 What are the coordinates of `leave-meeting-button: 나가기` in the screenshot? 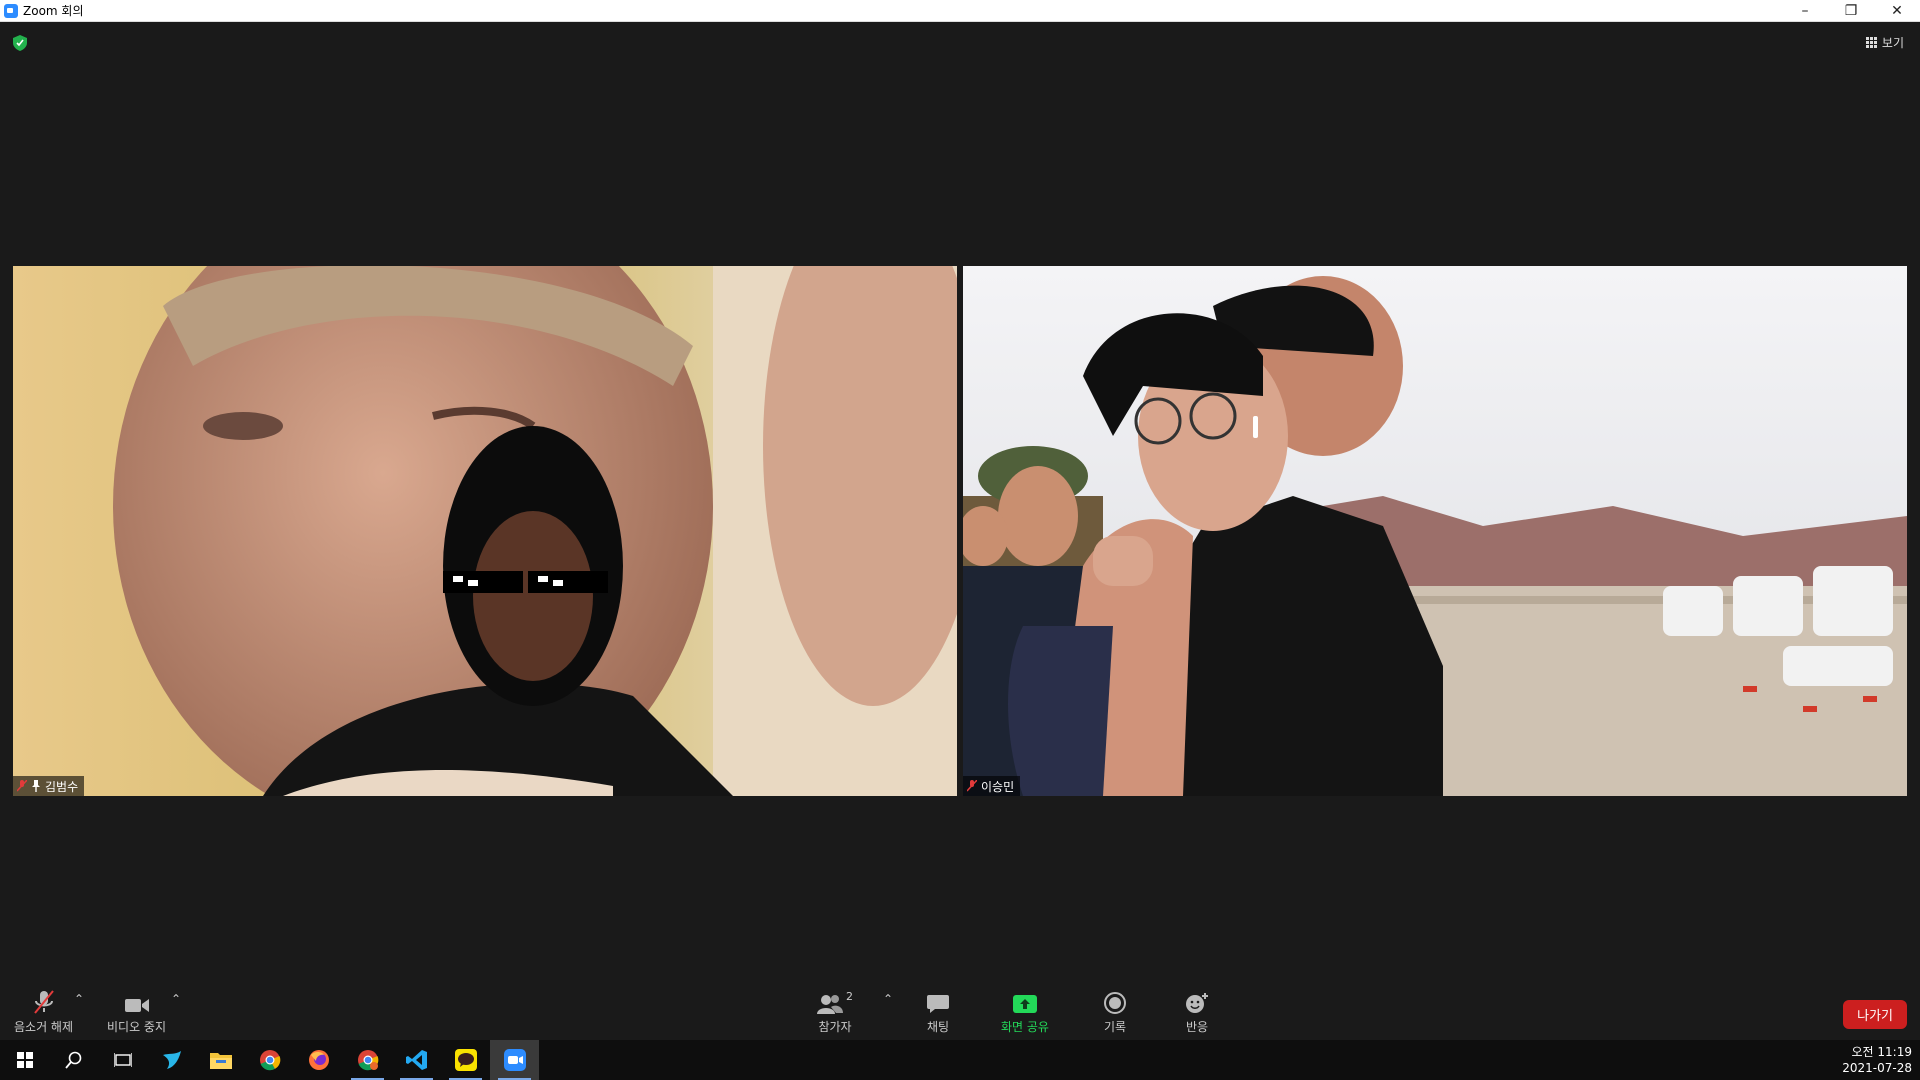 It's located at (1875, 1014).